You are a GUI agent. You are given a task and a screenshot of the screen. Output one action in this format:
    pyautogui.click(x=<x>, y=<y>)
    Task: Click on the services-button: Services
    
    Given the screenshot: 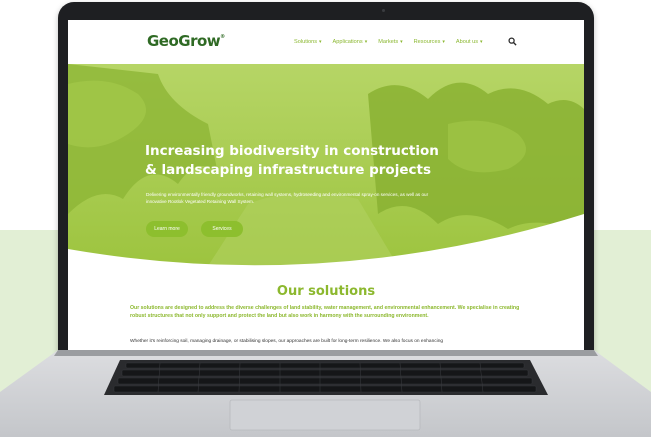 What is the action you would take?
    pyautogui.click(x=222, y=229)
    